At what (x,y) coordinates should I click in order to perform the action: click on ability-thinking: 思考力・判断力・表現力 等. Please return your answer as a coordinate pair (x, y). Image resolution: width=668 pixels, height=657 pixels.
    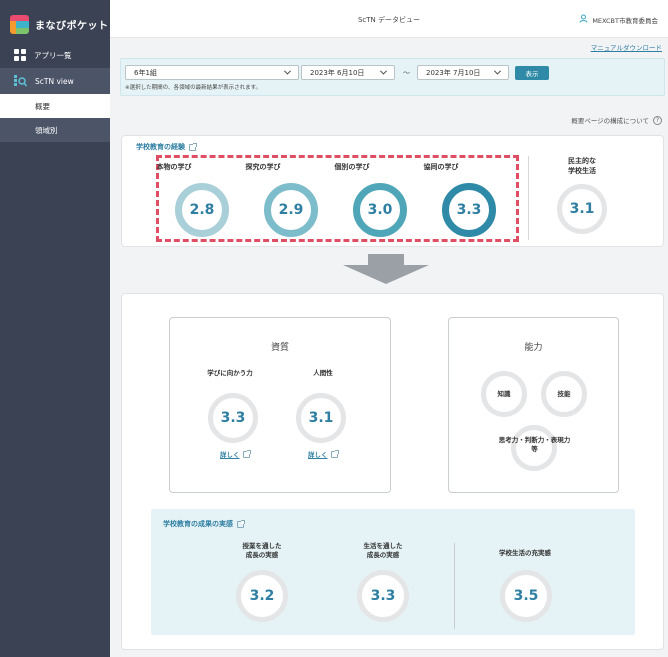
    Looking at the image, I should click on (534, 445).